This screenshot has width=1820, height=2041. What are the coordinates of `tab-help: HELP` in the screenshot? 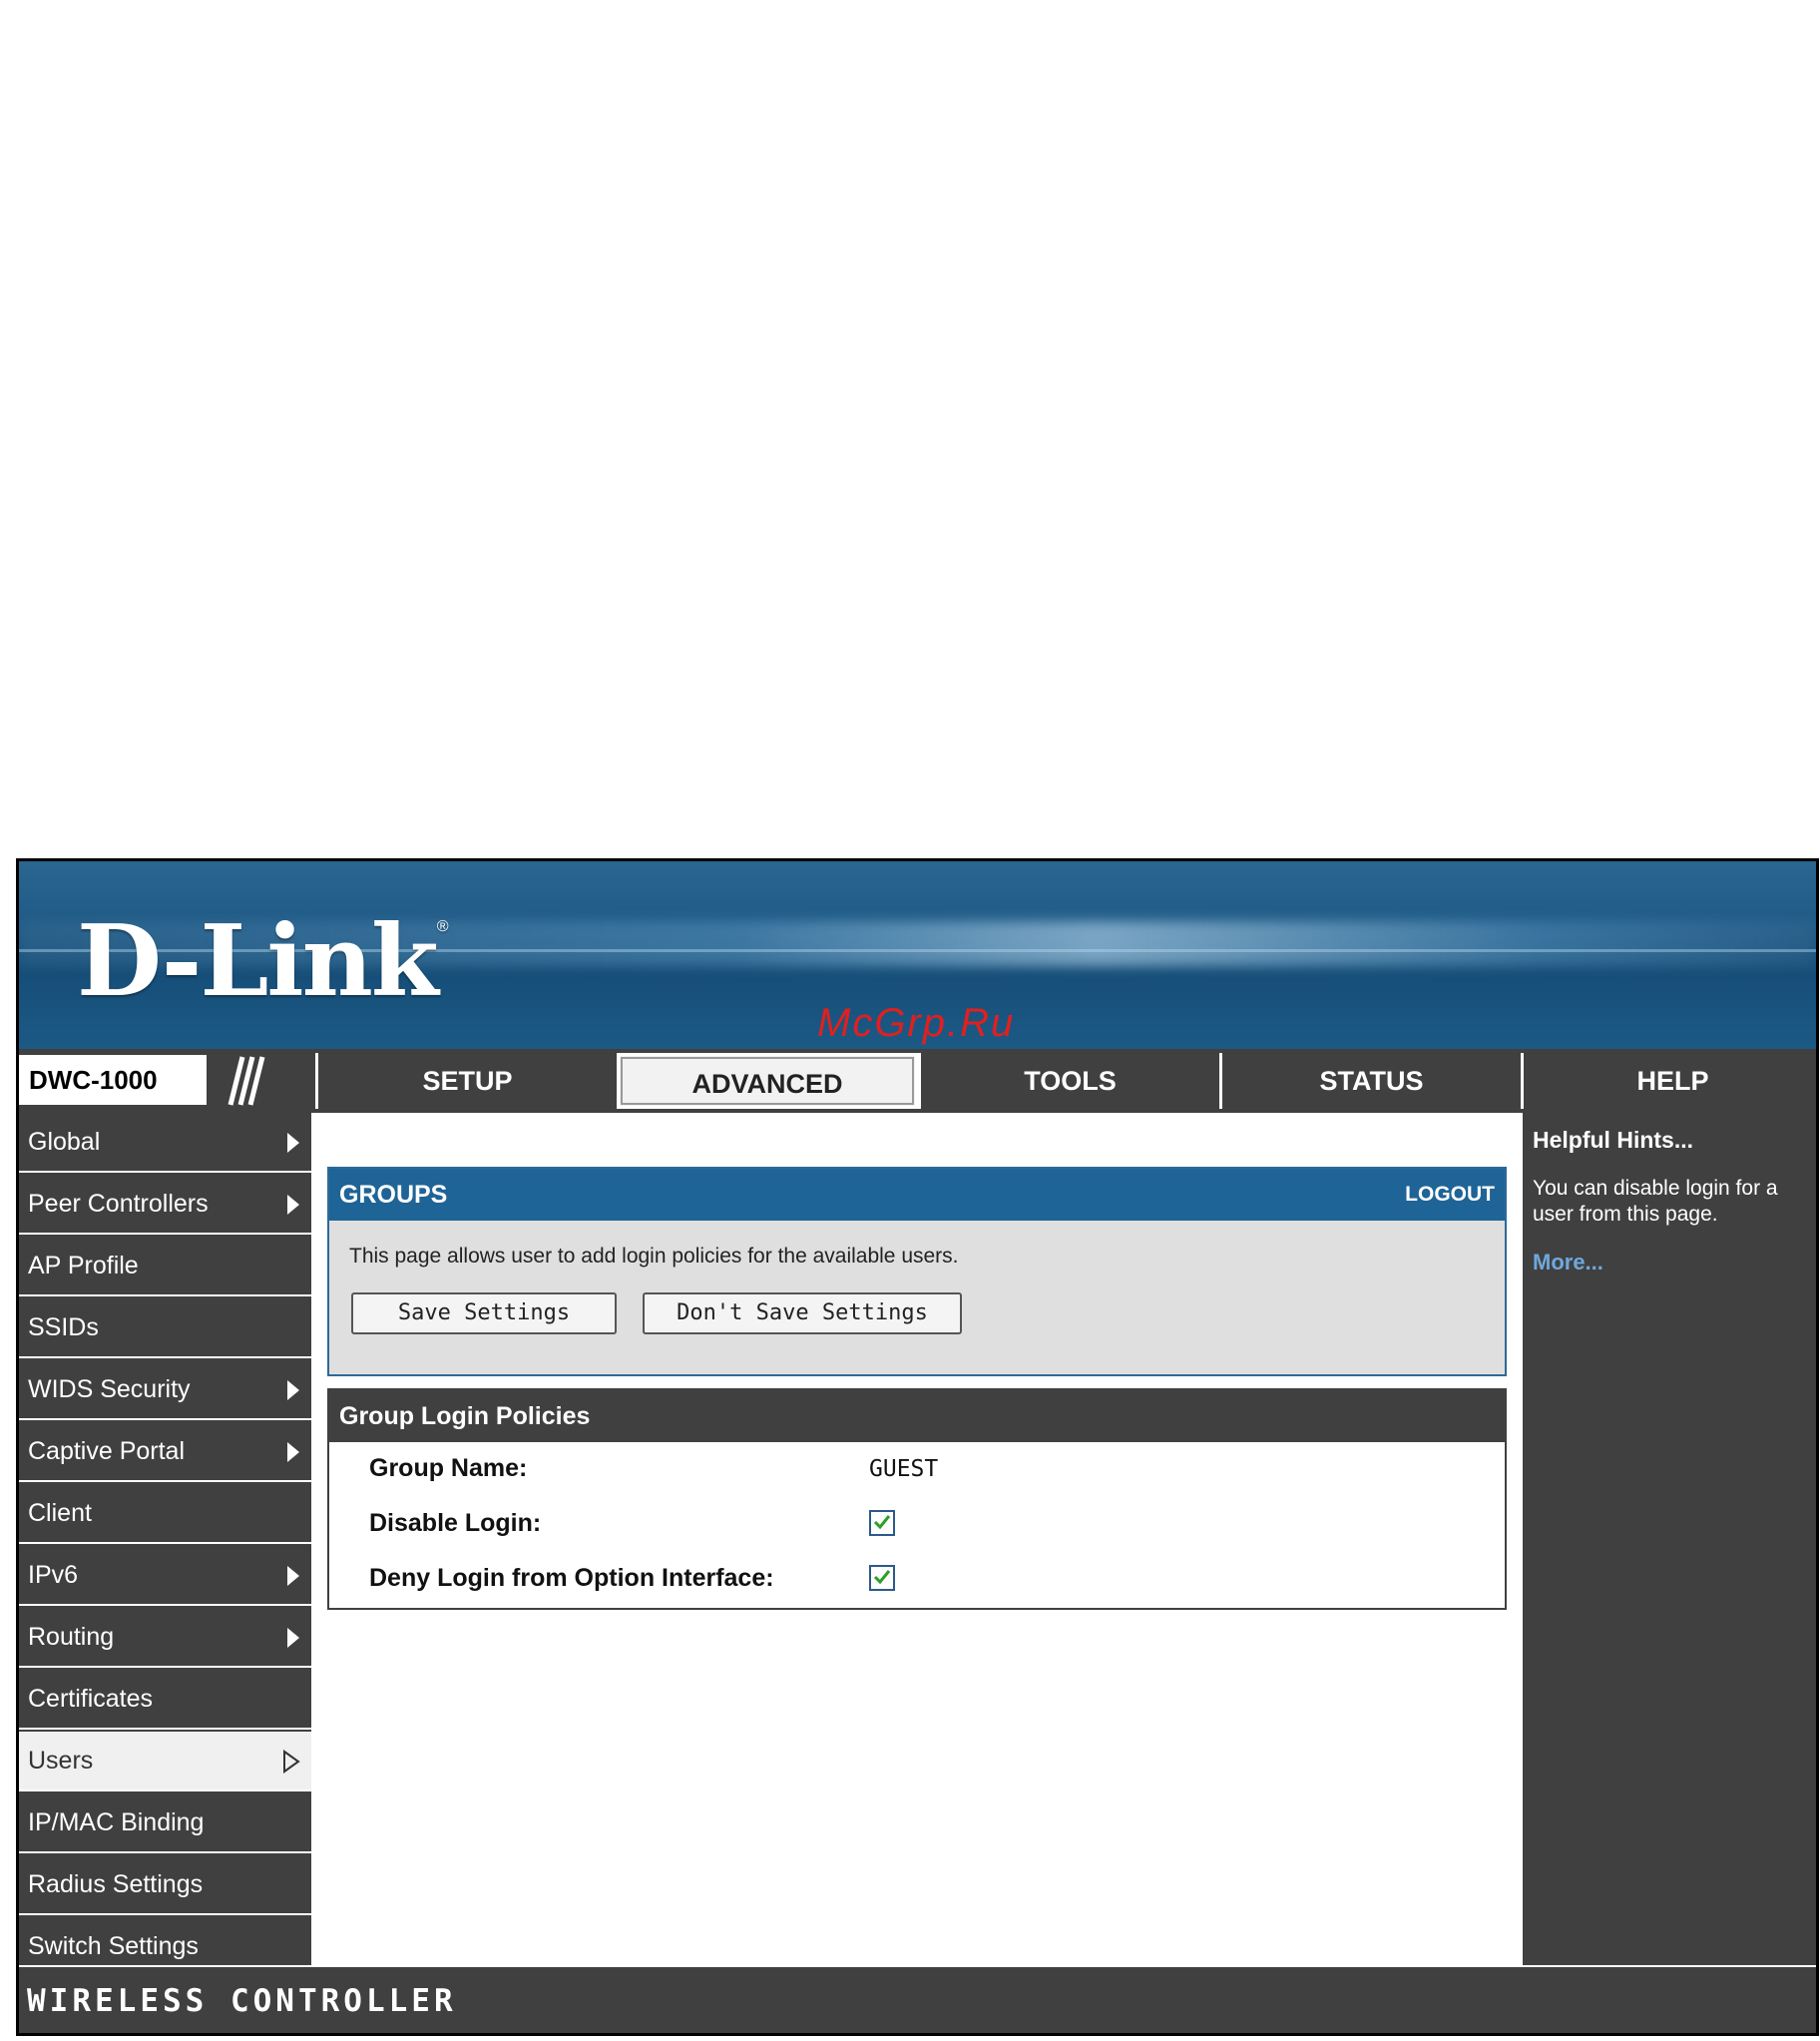 It's located at (1669, 1081).